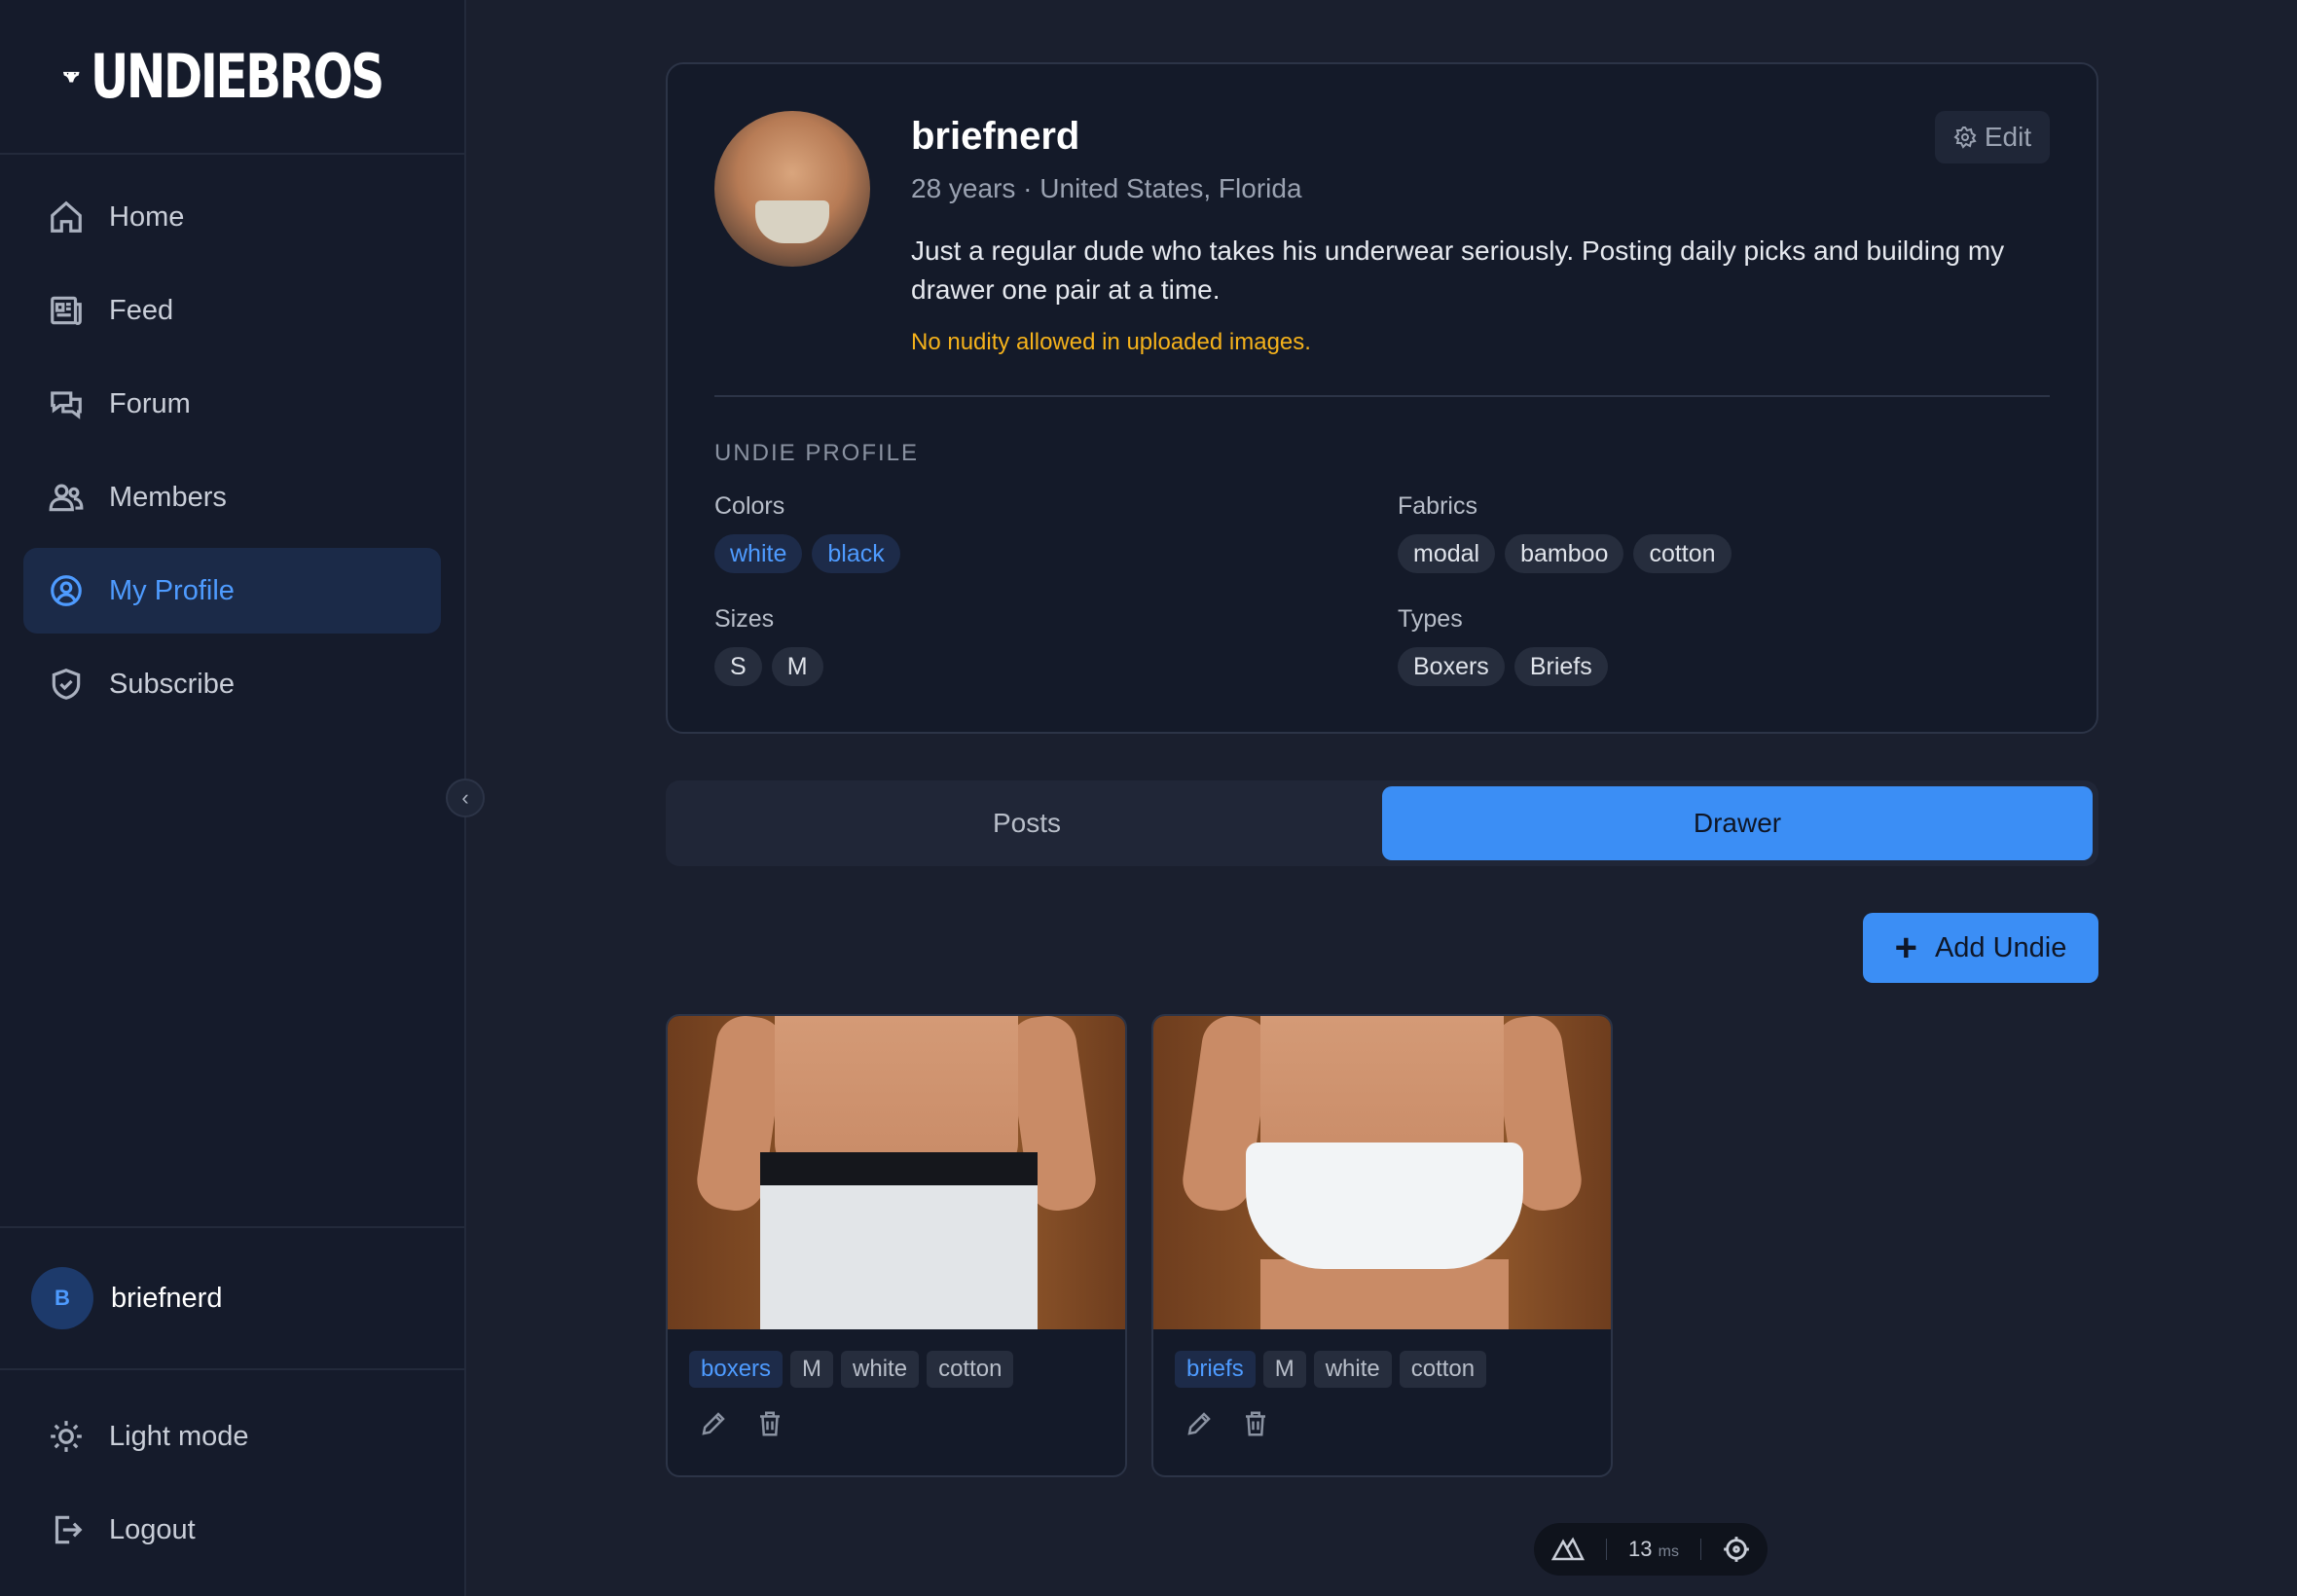 The width and height of the screenshot is (2297, 1596). I want to click on profile-username: briefnerd, so click(995, 136).